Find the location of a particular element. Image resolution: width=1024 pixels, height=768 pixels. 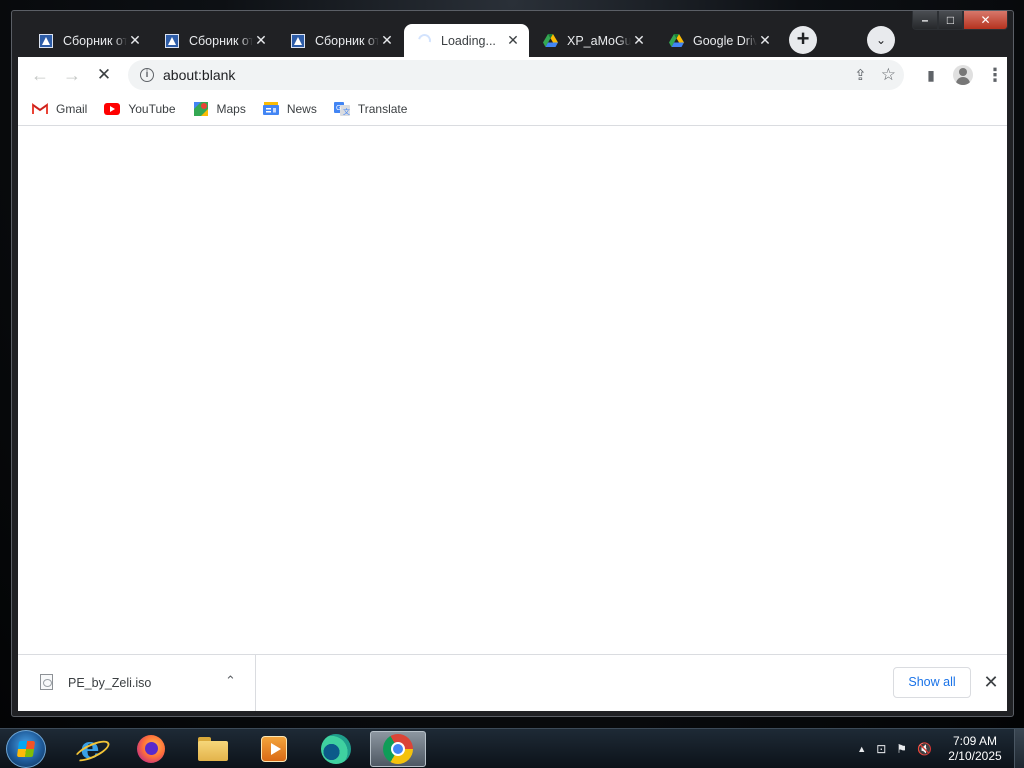

bookmarks-bar: Gmail YouTube Maps News G文 Translate is located at coordinates (512, 109).